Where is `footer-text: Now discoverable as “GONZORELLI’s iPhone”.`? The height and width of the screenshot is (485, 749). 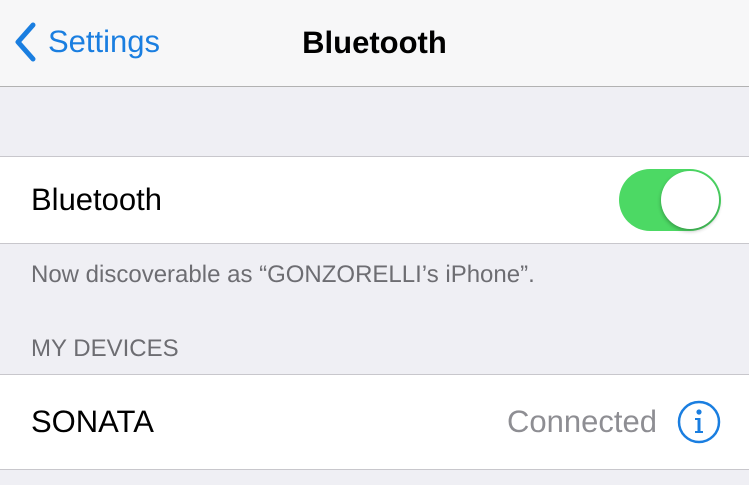
footer-text: Now discoverable as “GONZORELLI’s iPhone”. is located at coordinates (283, 275).